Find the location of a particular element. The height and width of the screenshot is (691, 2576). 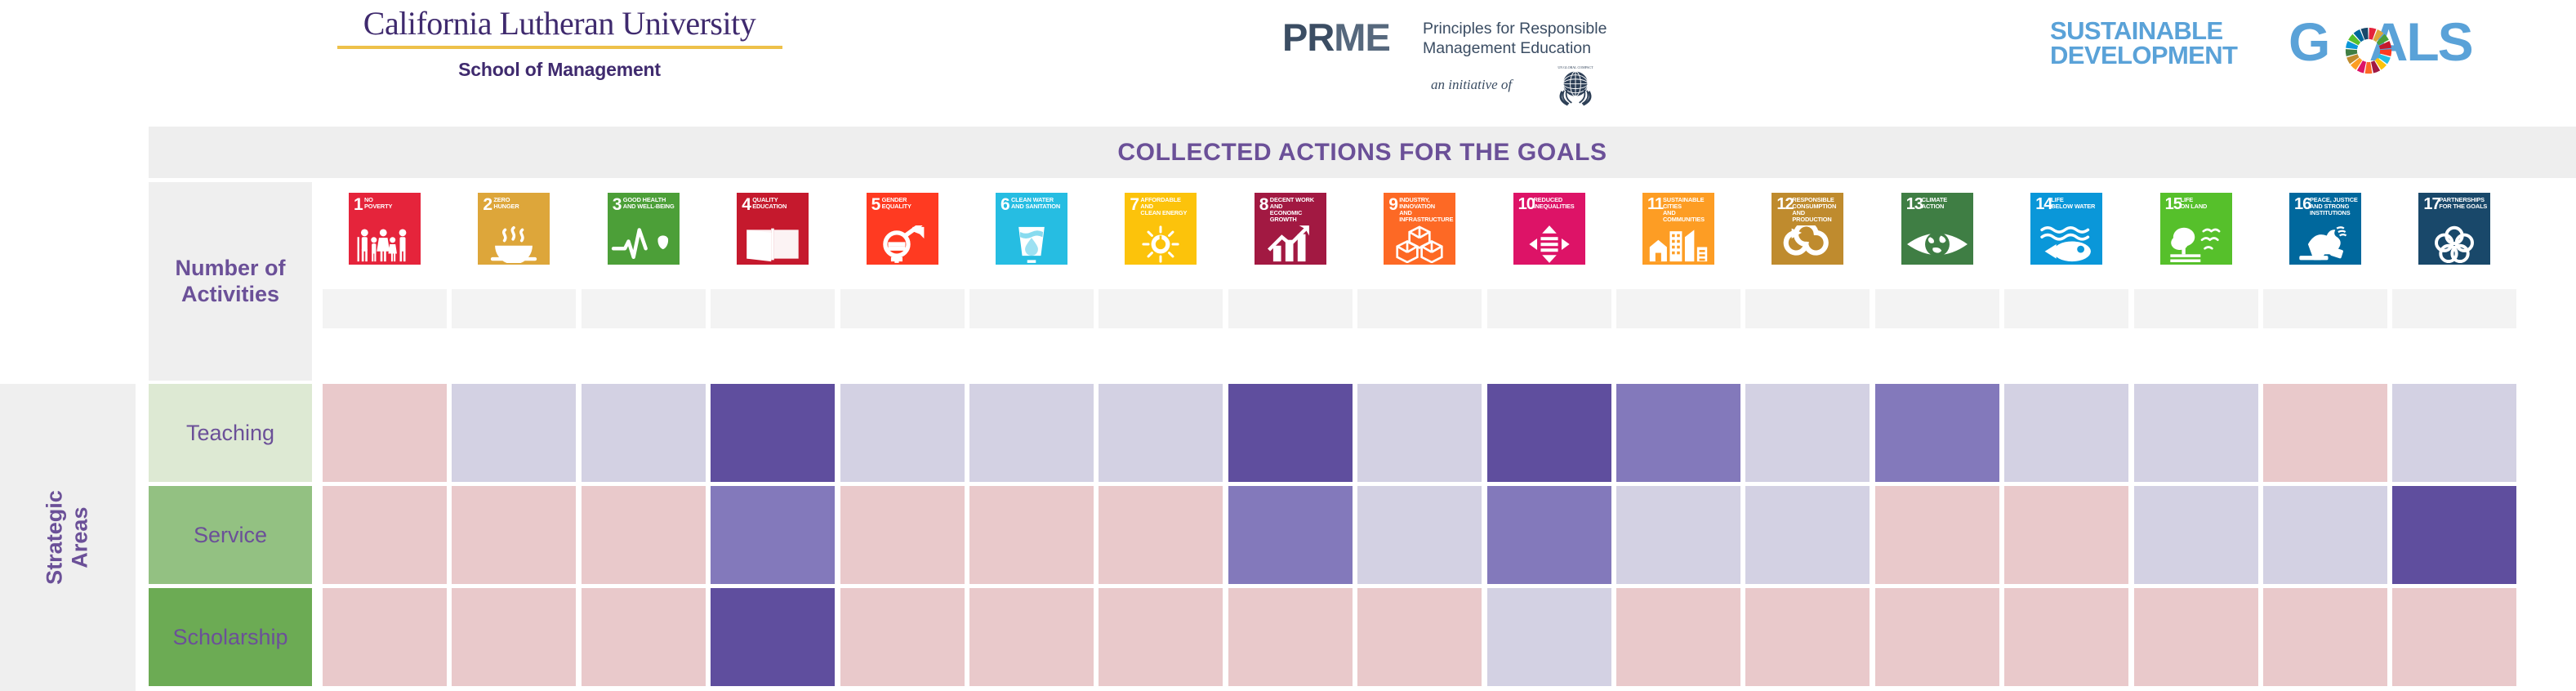

gender-equality-icon is located at coordinates (902, 242).